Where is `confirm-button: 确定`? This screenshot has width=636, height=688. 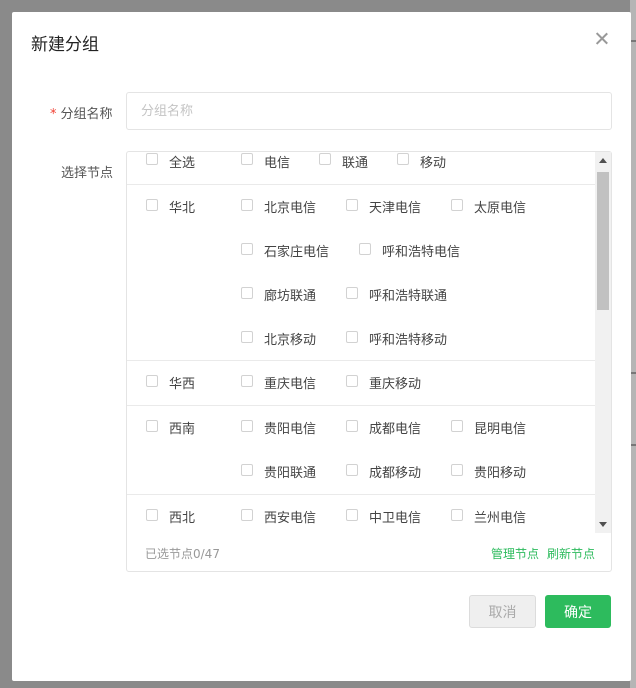
confirm-button: 确定 is located at coordinates (578, 611).